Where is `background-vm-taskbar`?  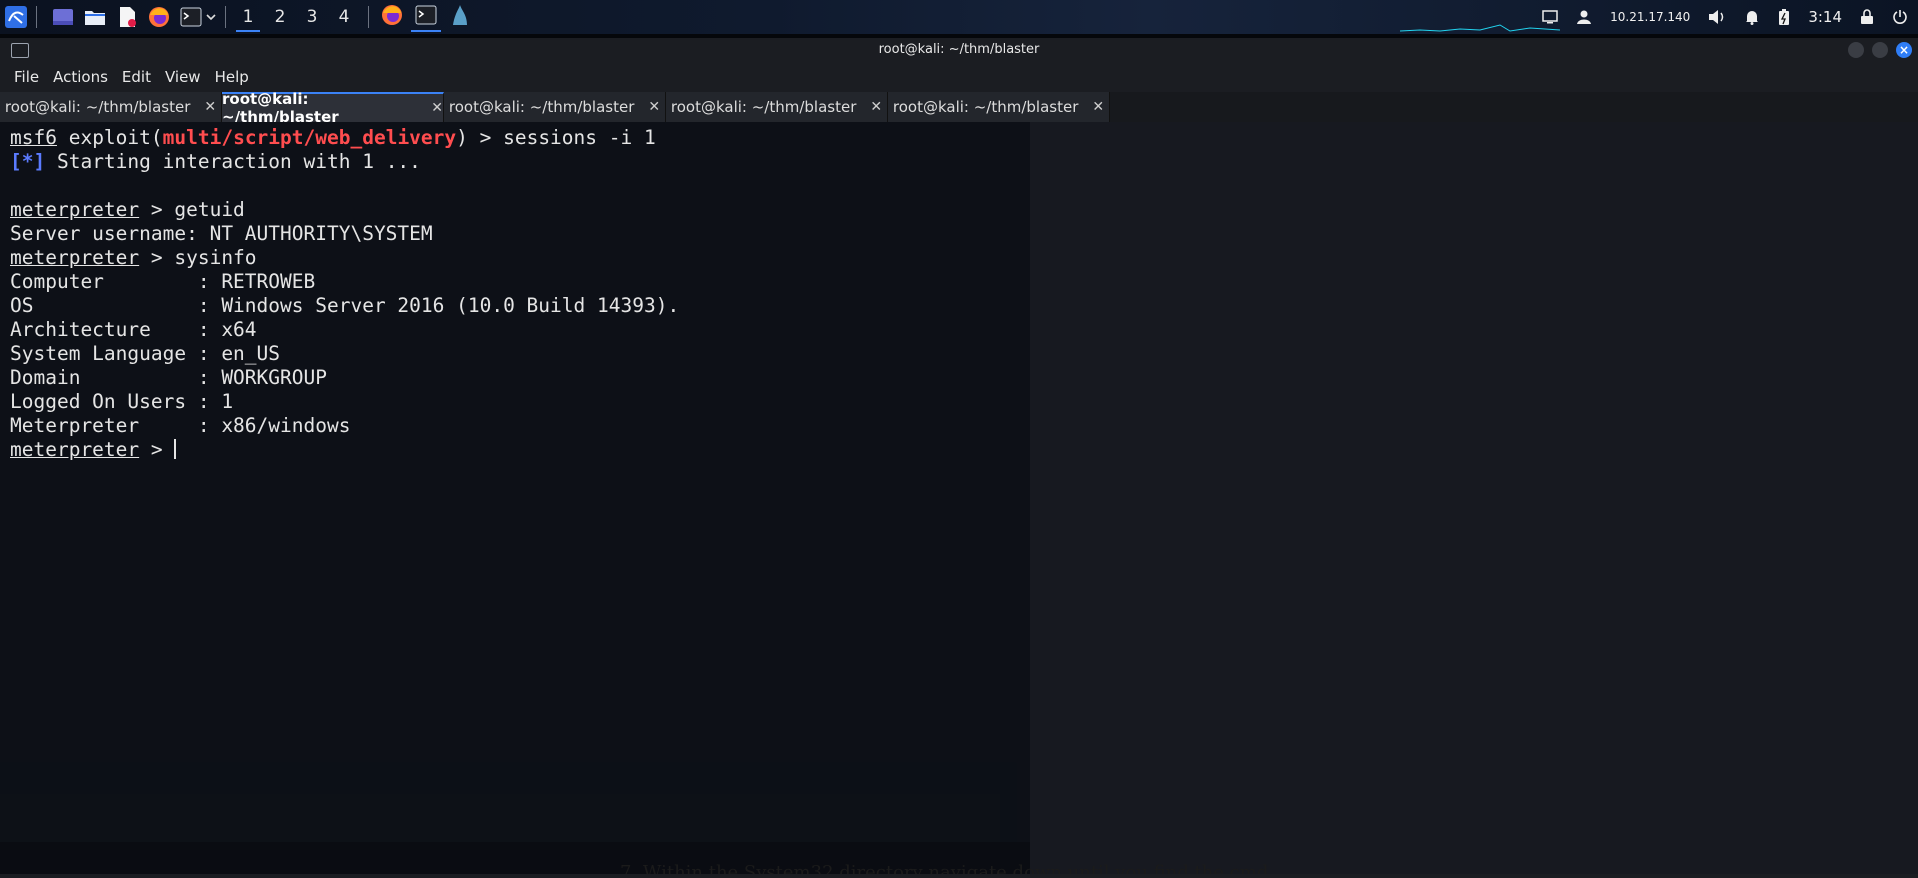
background-vm-taskbar is located at coordinates (500, 818).